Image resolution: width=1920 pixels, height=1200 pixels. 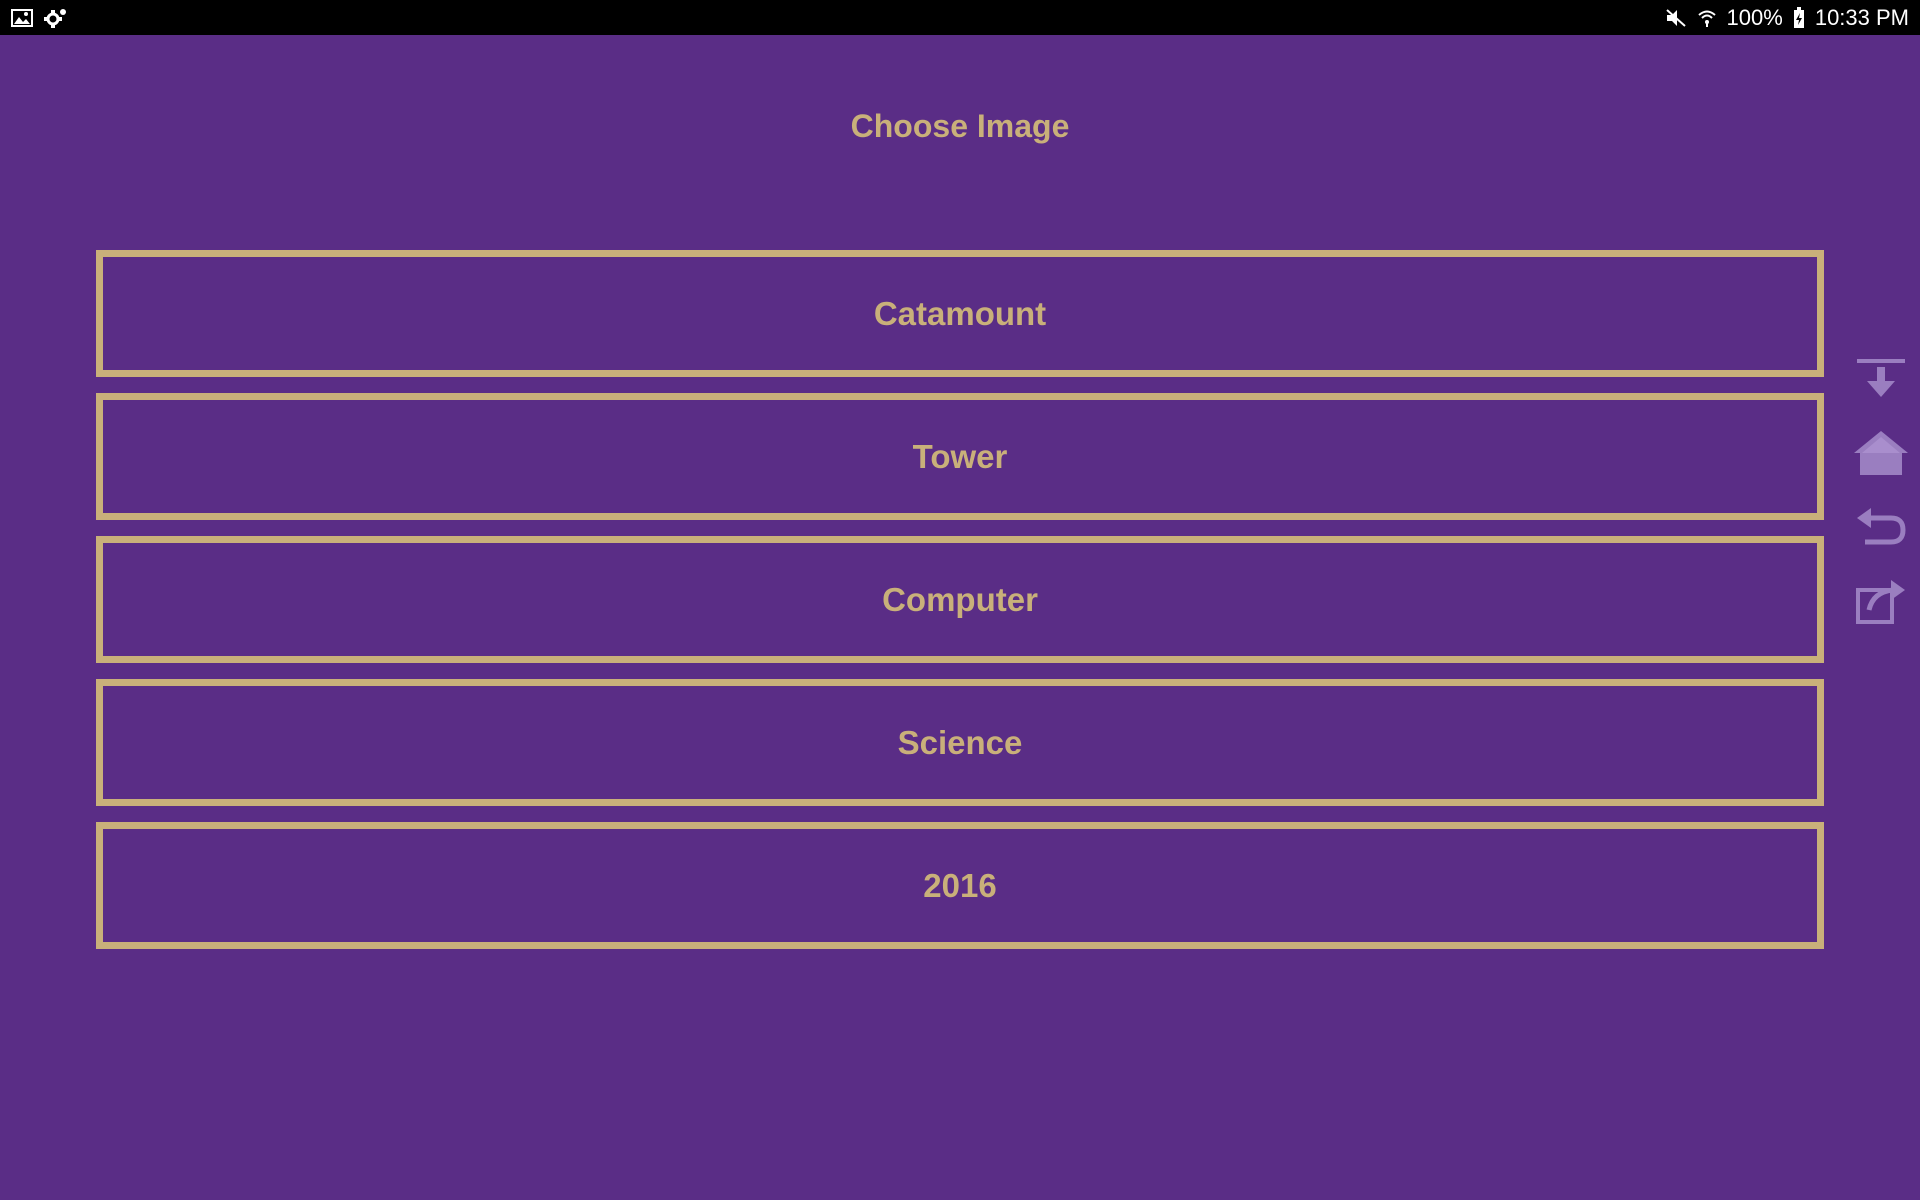 I want to click on share-icon, so click(x=1881, y=603).